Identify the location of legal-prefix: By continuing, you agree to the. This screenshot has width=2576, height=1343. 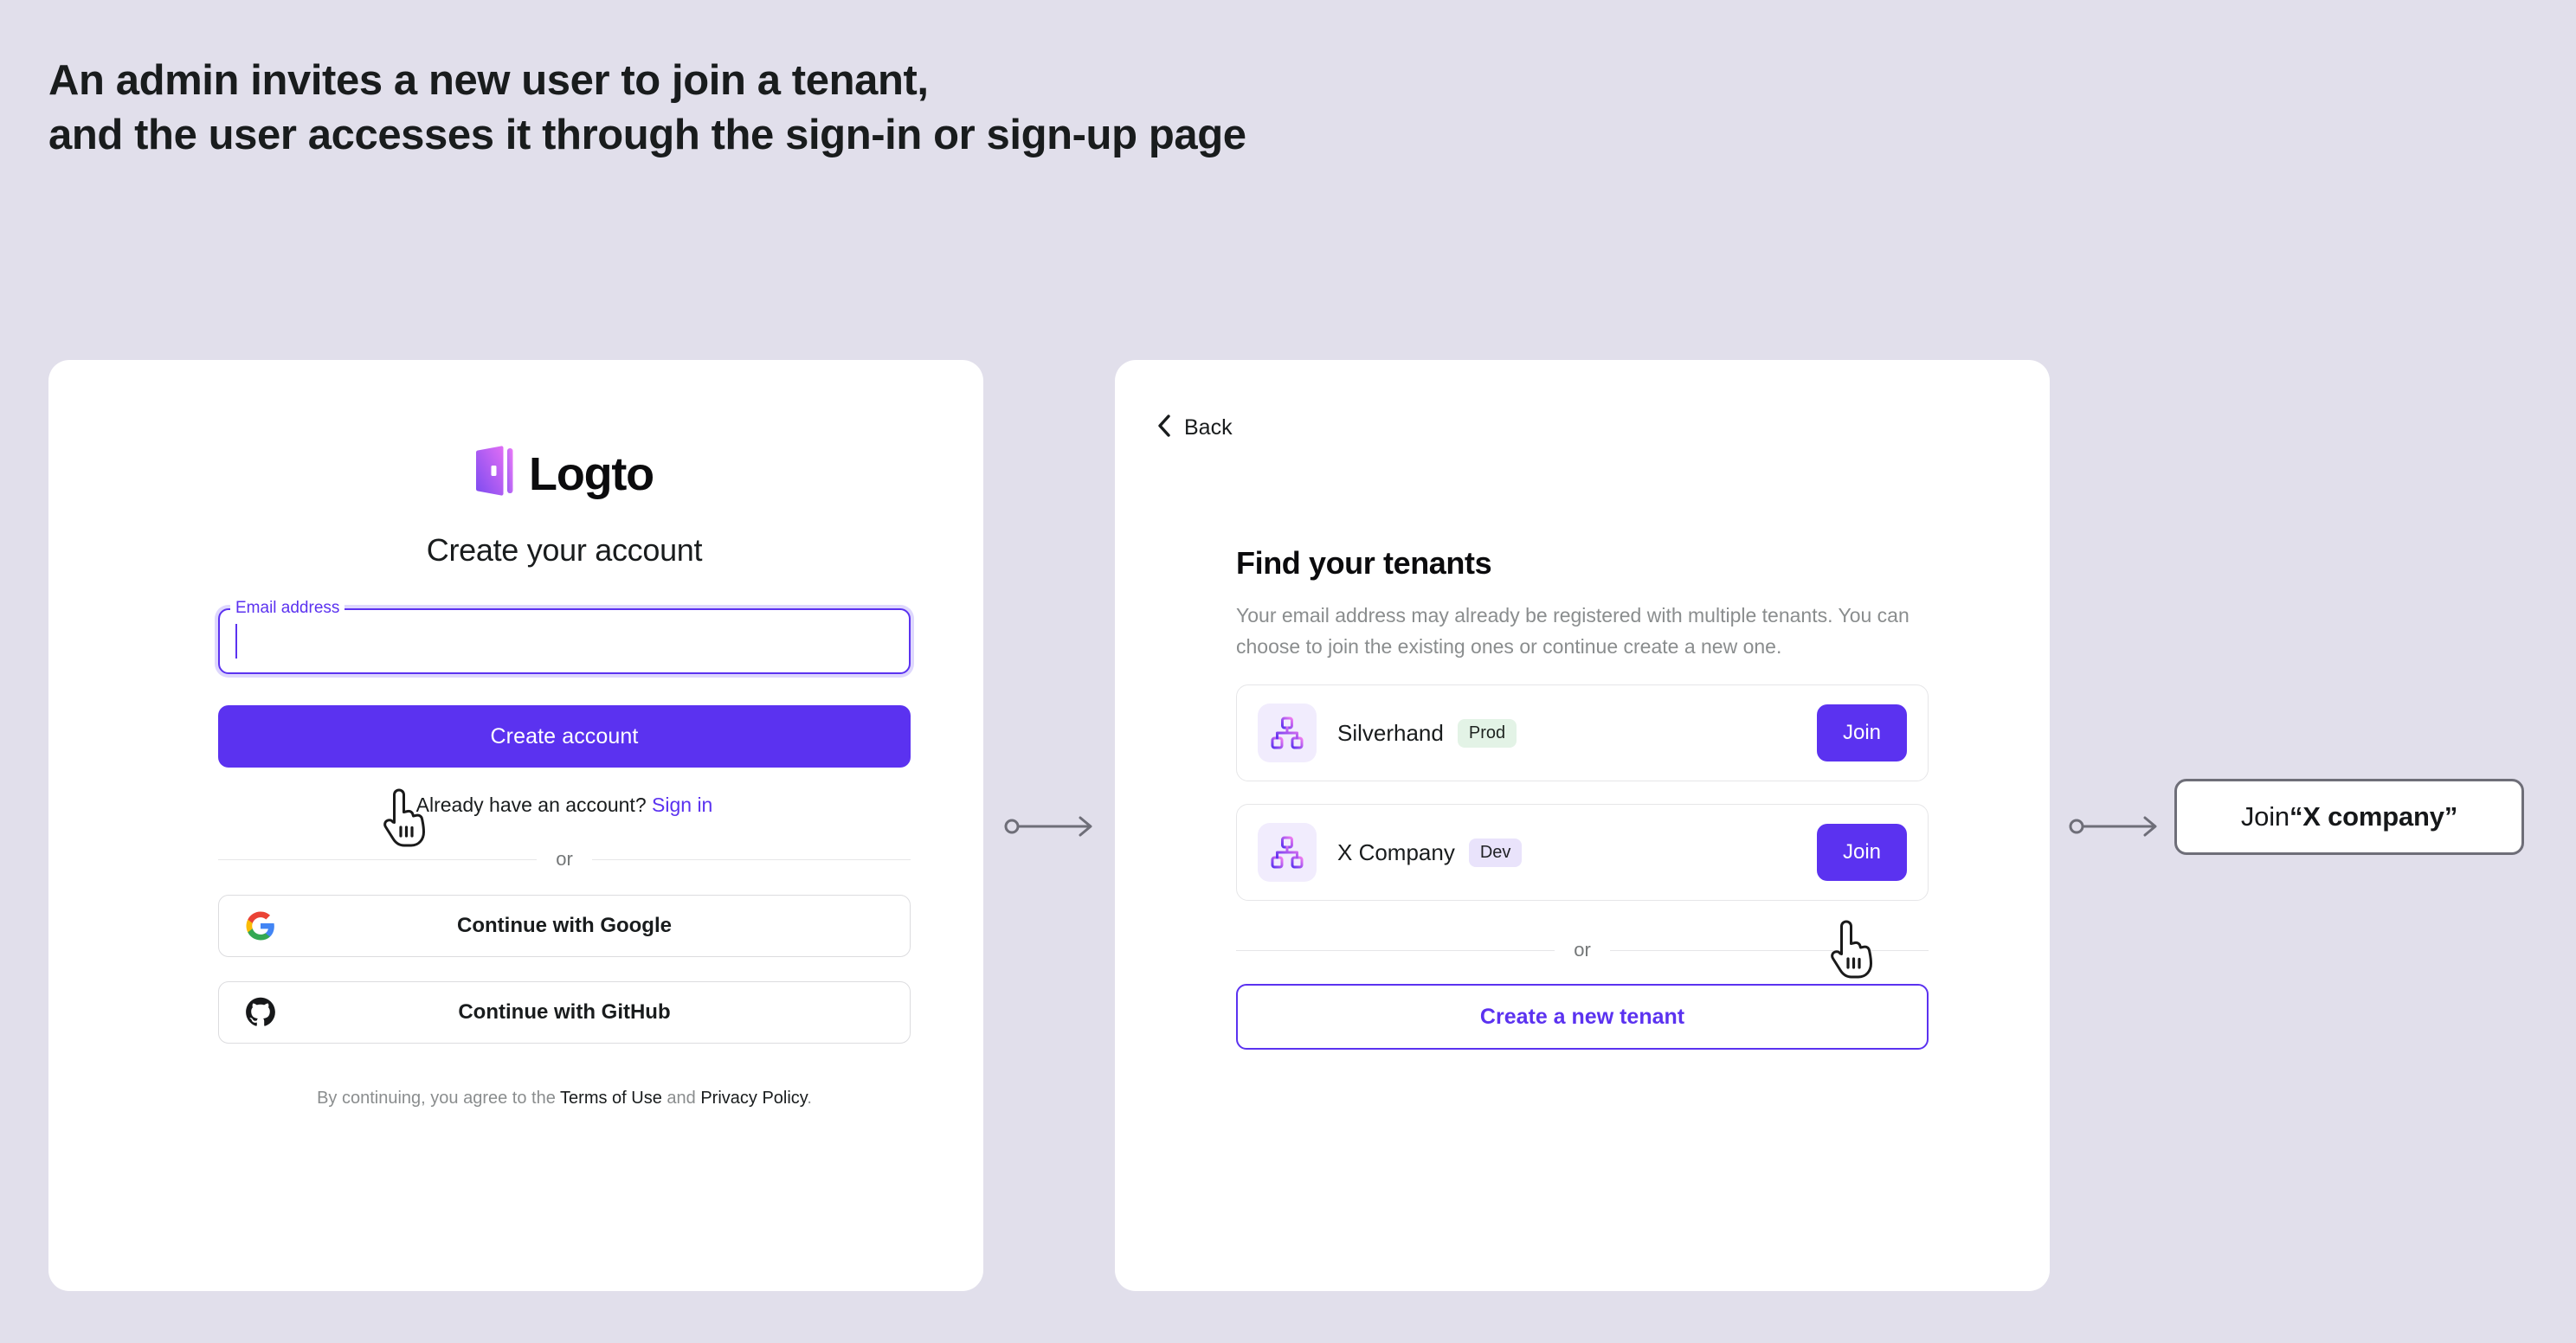
(439, 1098).